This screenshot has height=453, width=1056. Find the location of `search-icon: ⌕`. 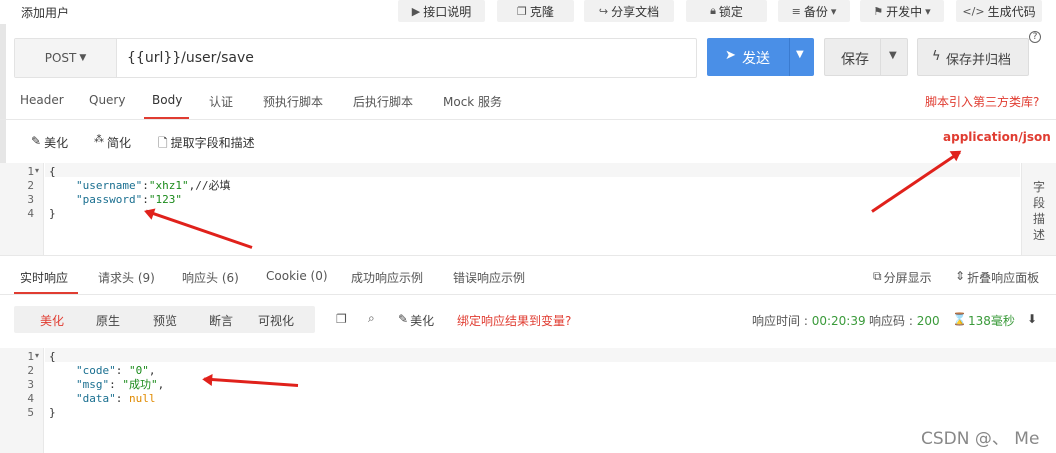

search-icon: ⌕ is located at coordinates (371, 318).